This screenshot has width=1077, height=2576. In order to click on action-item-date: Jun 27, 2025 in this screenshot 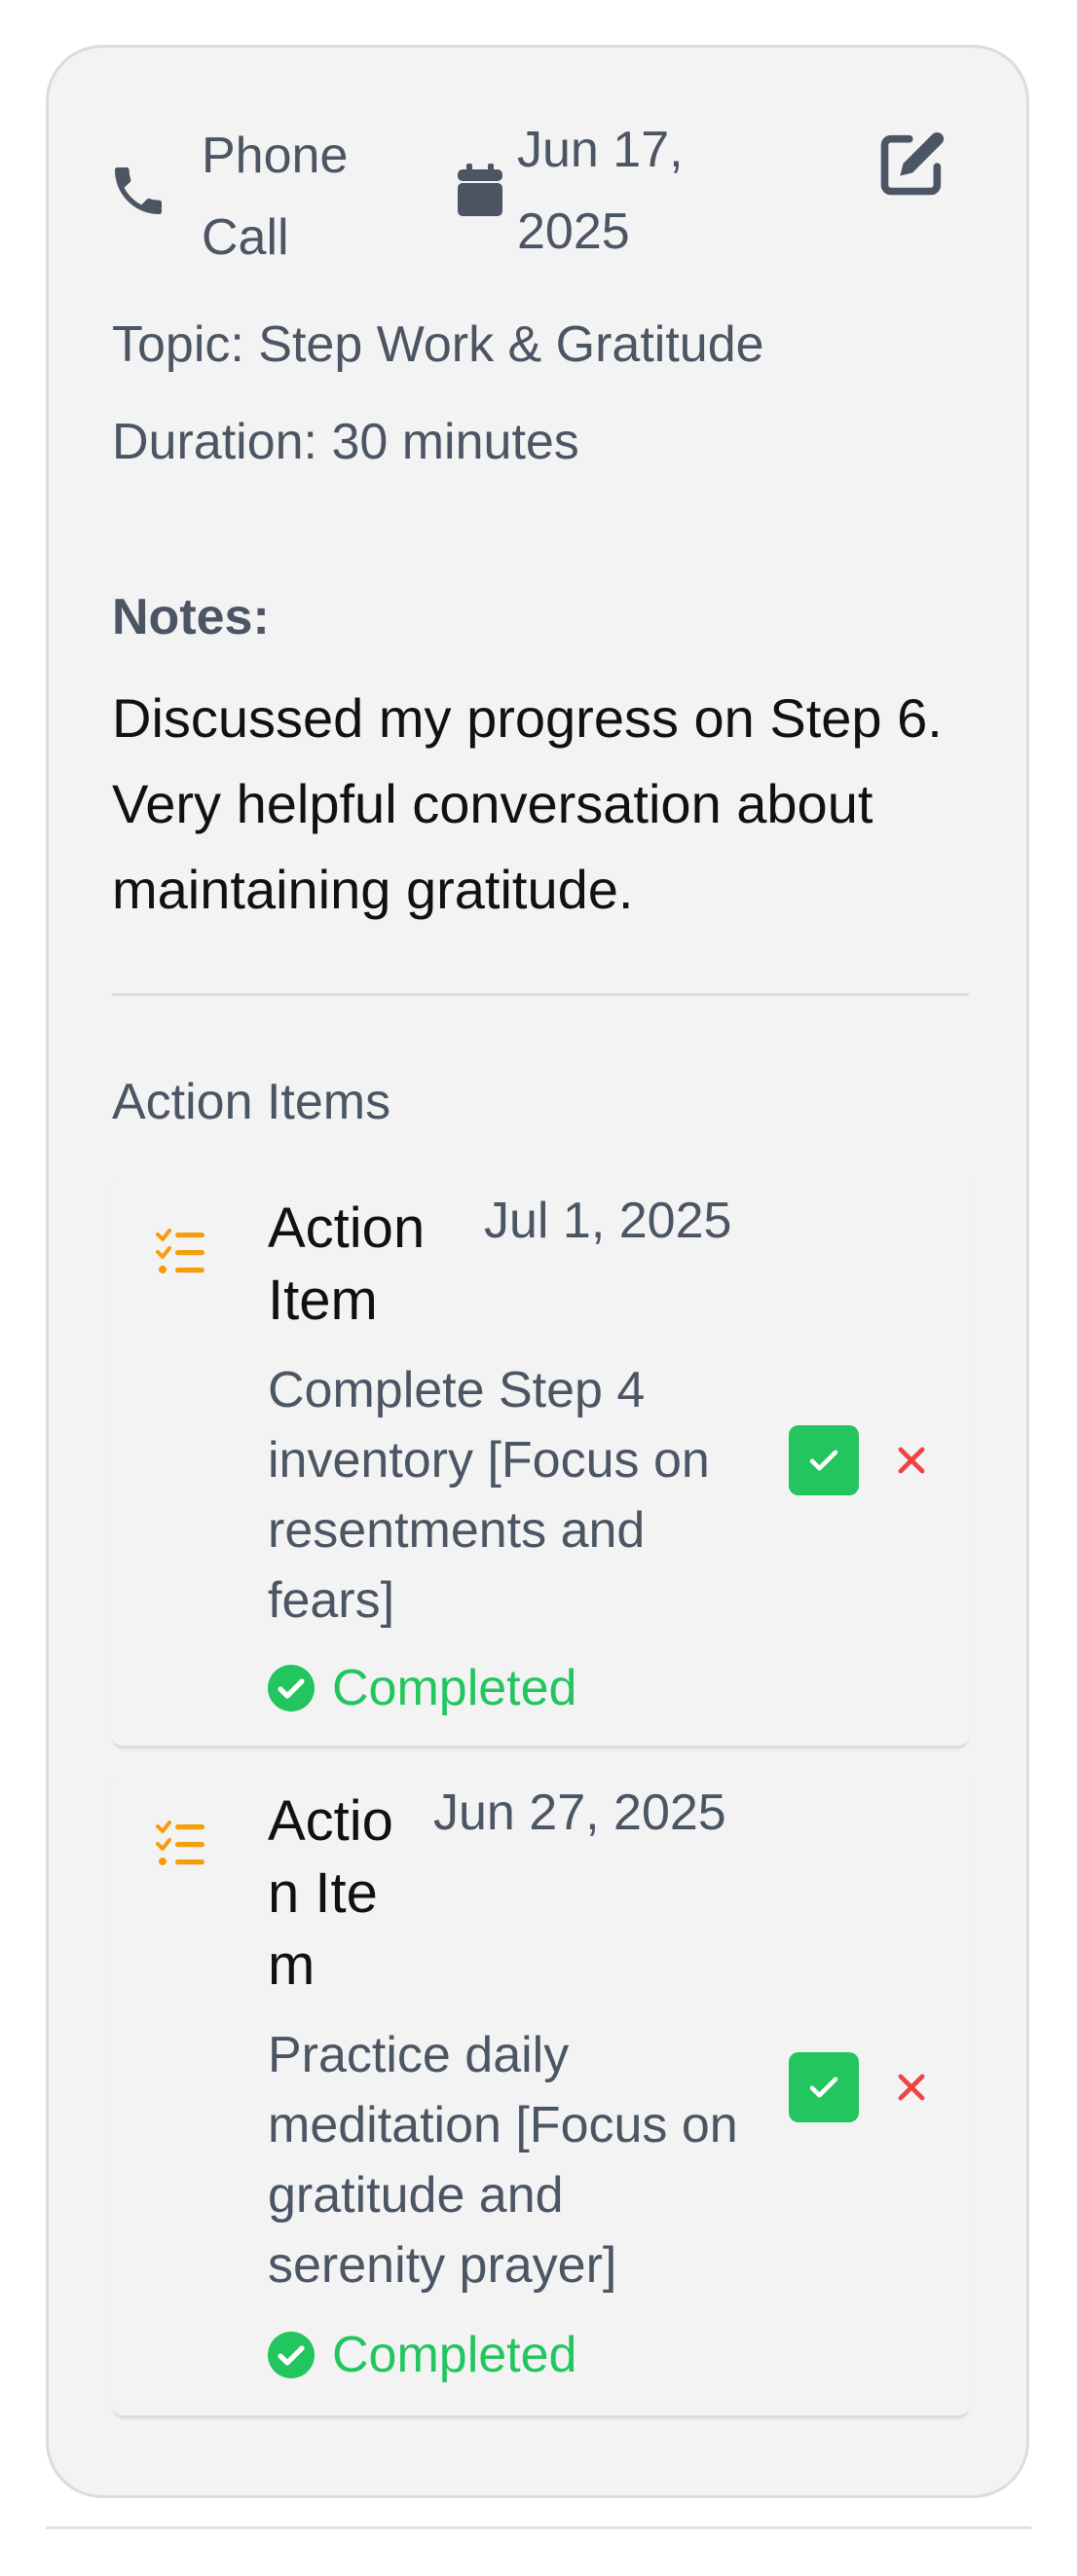, I will do `click(579, 1813)`.